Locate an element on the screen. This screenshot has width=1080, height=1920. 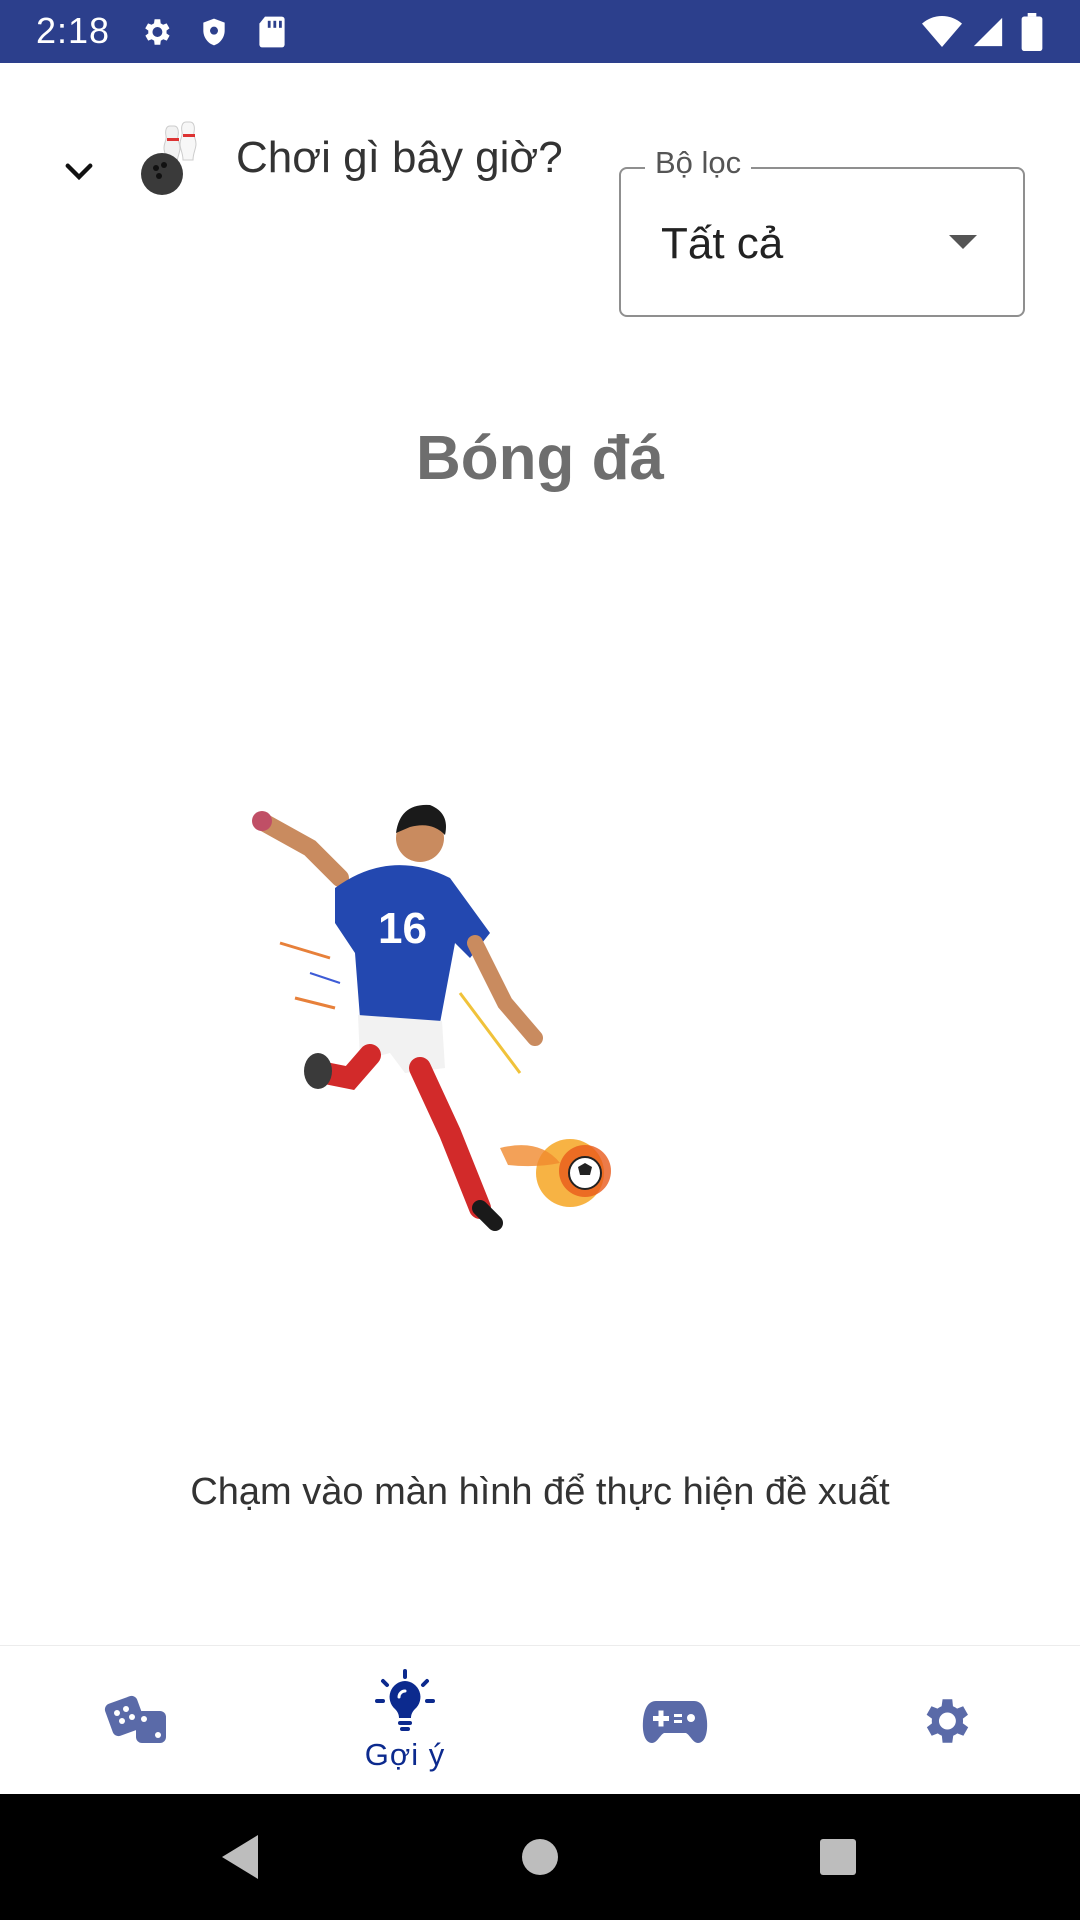
nav-item-suggest: Gợi ý is located at coordinates (405, 1720).